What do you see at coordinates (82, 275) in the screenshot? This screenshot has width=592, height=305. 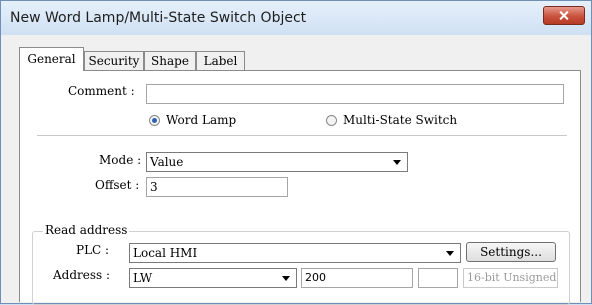 I see `address-label: Address :` at bounding box center [82, 275].